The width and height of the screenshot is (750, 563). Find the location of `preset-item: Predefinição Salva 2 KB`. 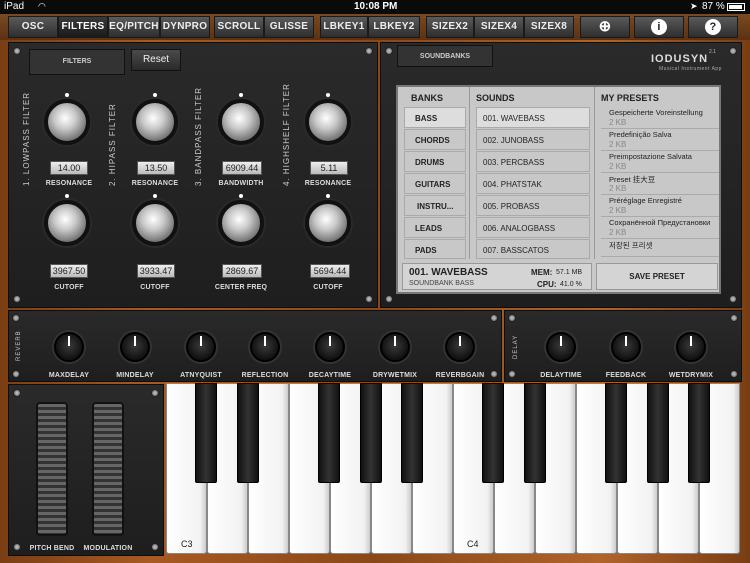

preset-item: Predefinição Salva 2 KB is located at coordinates (660, 140).